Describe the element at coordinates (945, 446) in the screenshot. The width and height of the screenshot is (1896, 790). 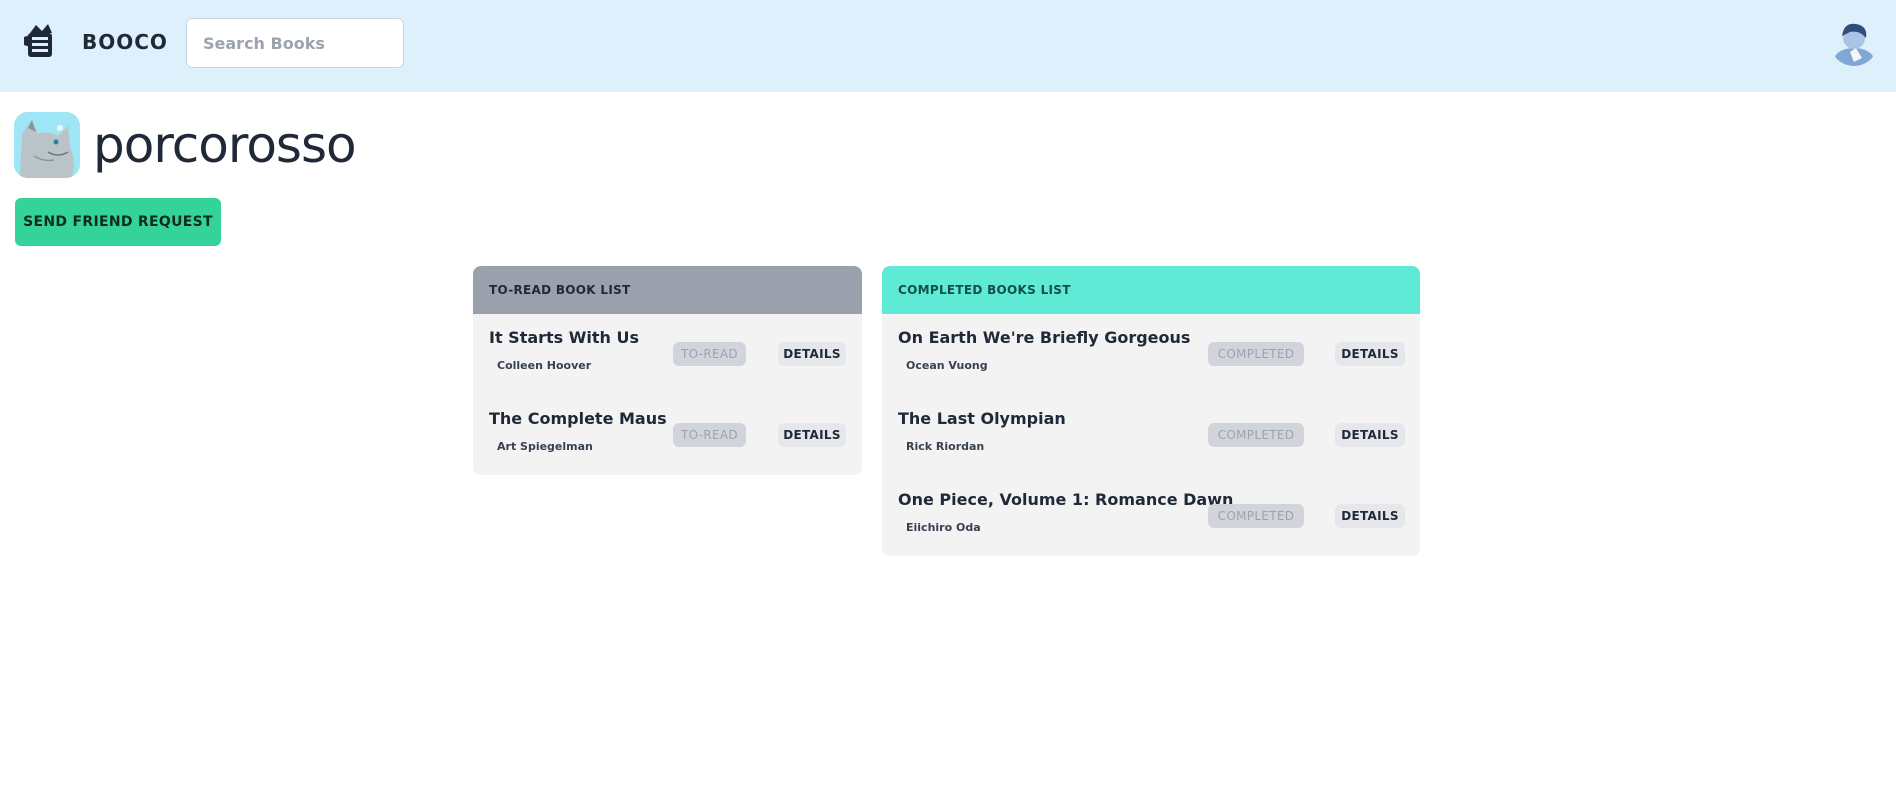
I see `book-author: Rick Riordan` at that location.